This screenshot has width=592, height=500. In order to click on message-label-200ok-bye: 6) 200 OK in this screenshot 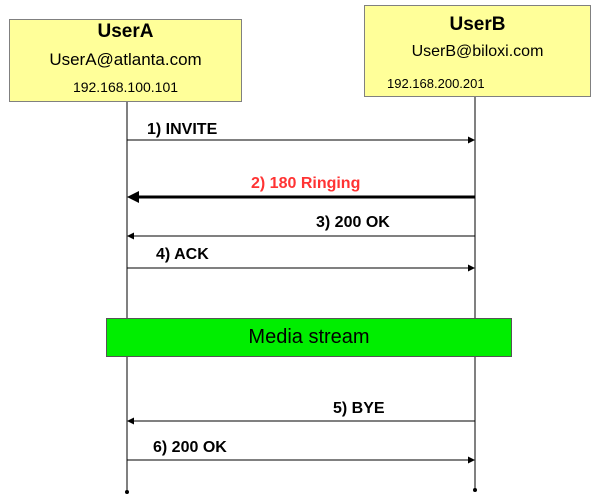, I will do `click(190, 447)`.